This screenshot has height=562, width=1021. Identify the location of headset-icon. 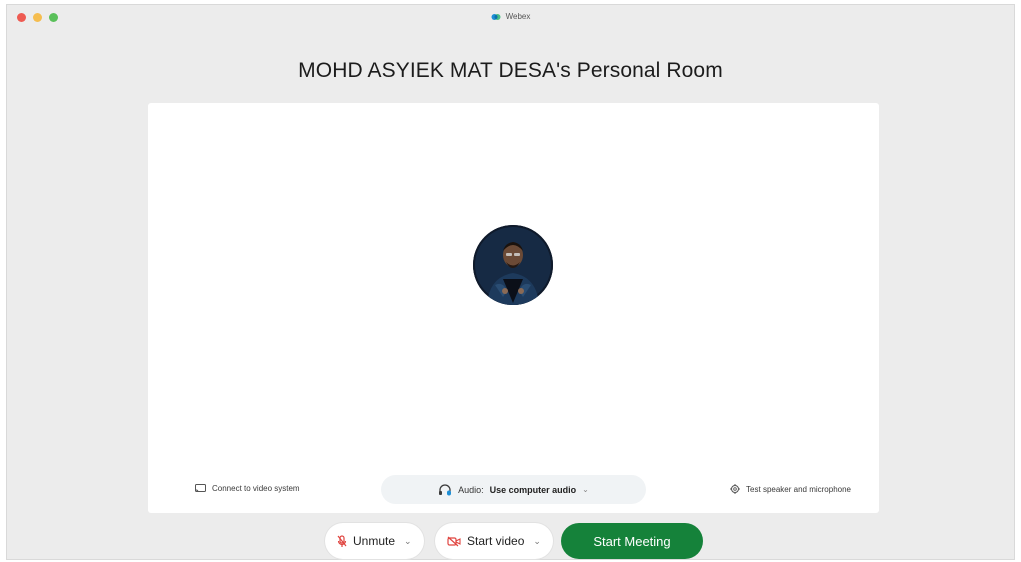
(445, 489).